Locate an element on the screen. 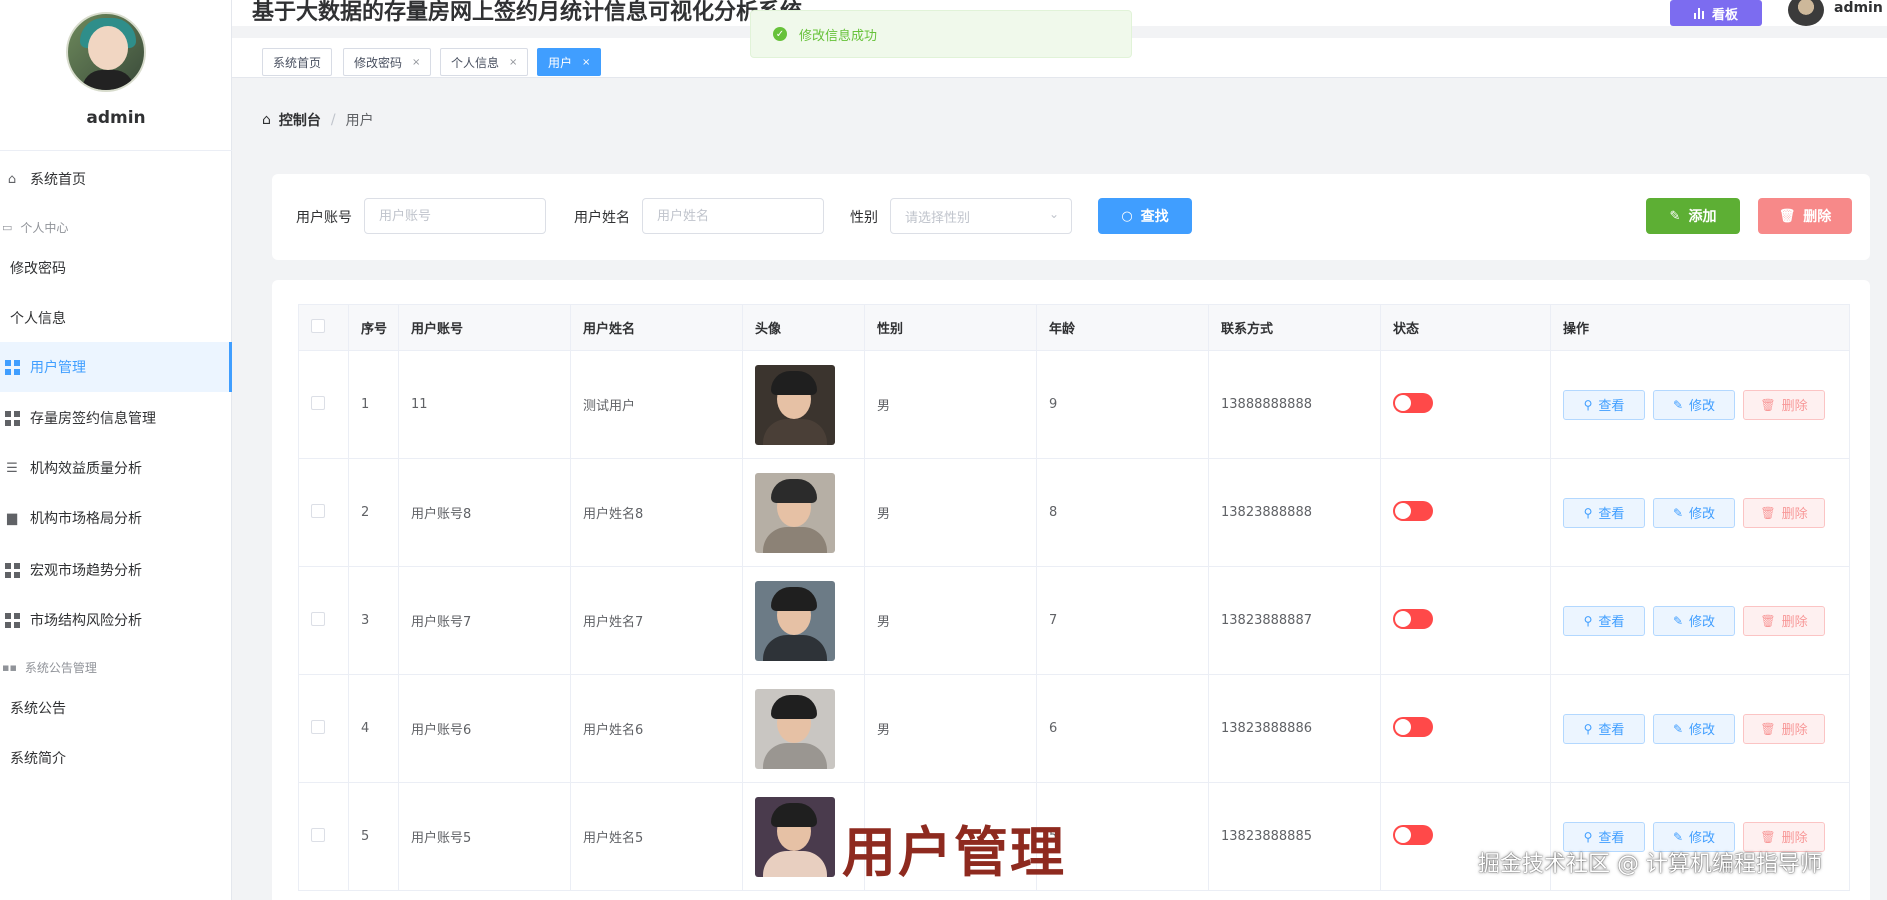 The height and width of the screenshot is (900, 1887). cell-account: 11 is located at coordinates (484, 404).